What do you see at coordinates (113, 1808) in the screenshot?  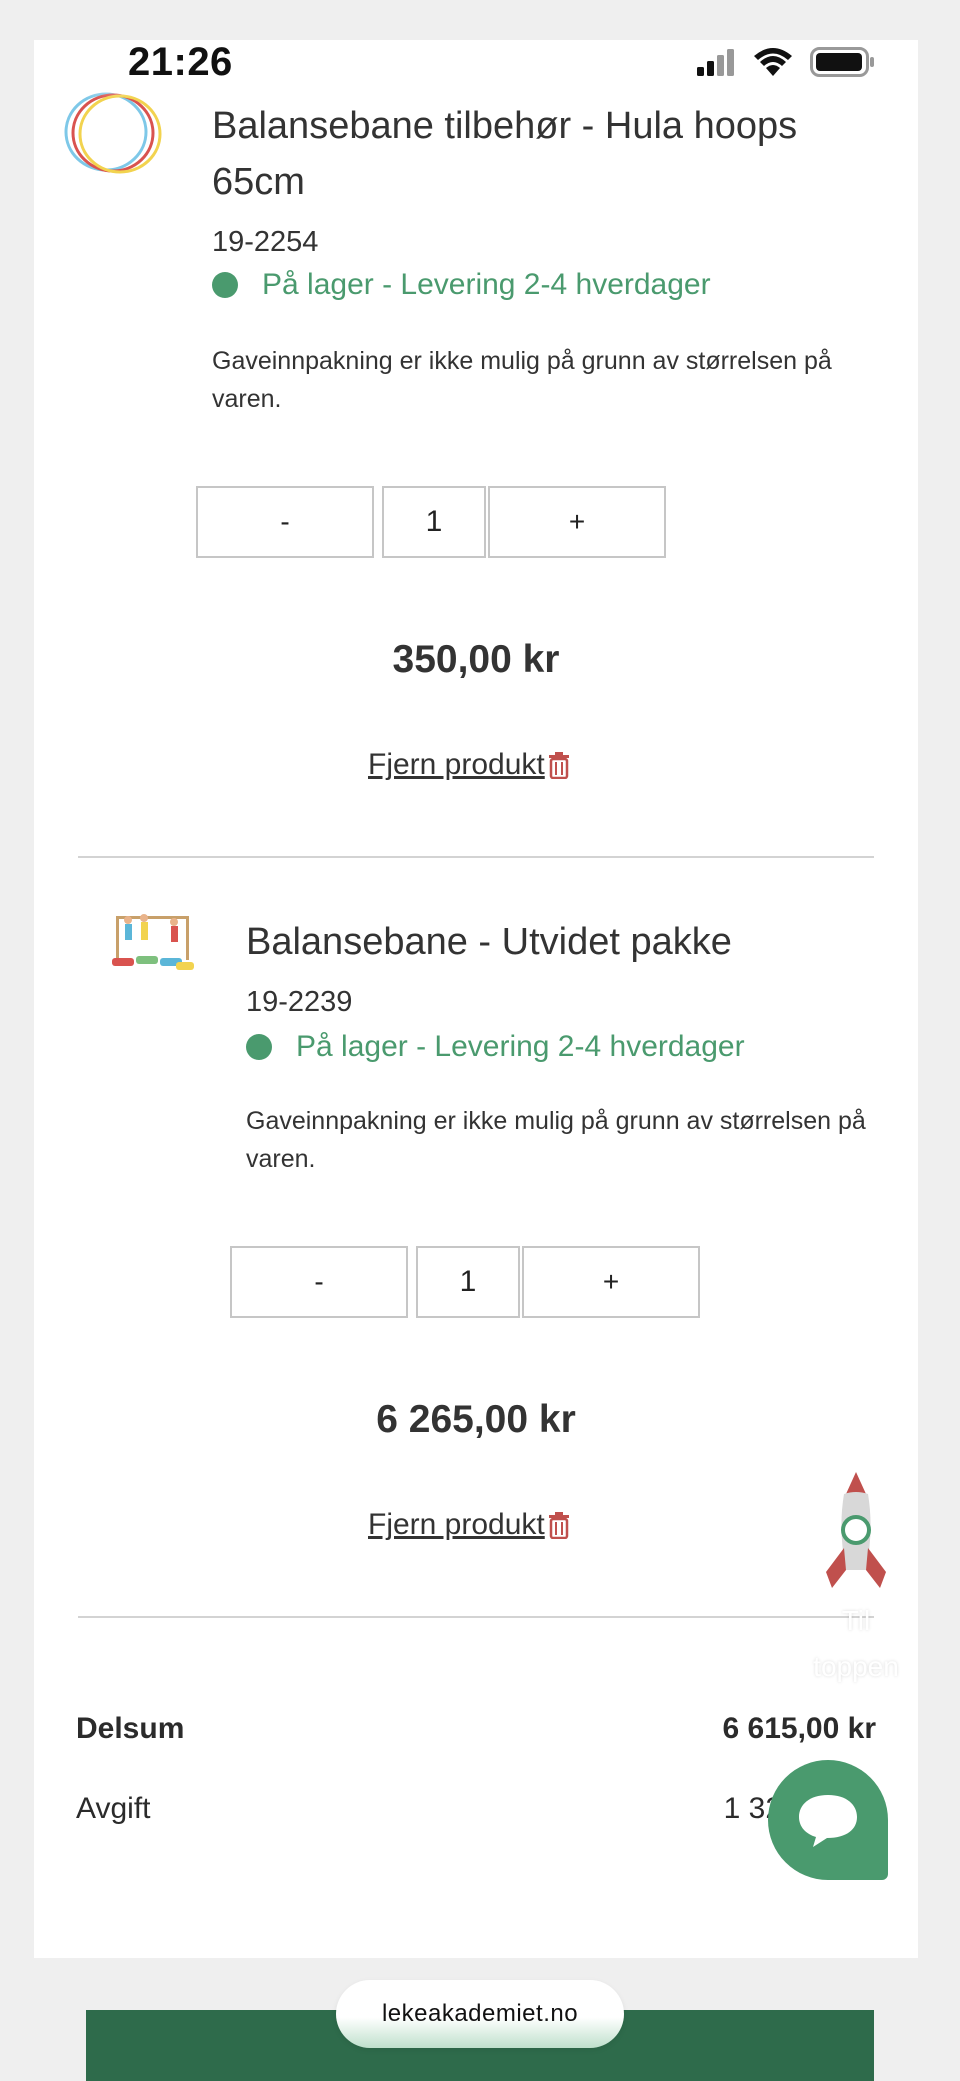 I see `fee-label: Avgift` at bounding box center [113, 1808].